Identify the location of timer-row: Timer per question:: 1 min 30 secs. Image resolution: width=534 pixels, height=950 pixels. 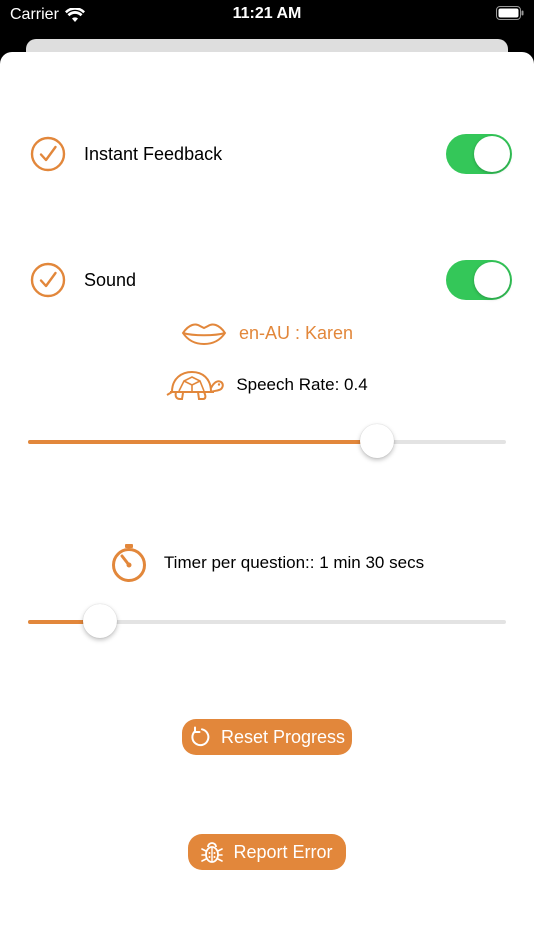
(267, 563).